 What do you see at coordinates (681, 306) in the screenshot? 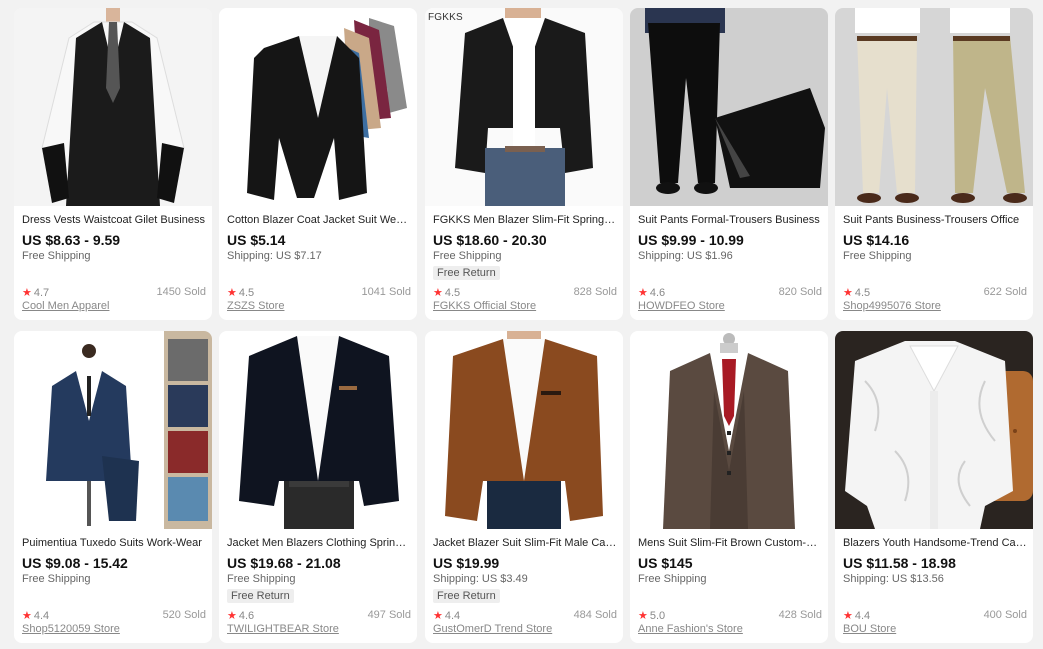
I see `store-link: HOWDFEO Store` at bounding box center [681, 306].